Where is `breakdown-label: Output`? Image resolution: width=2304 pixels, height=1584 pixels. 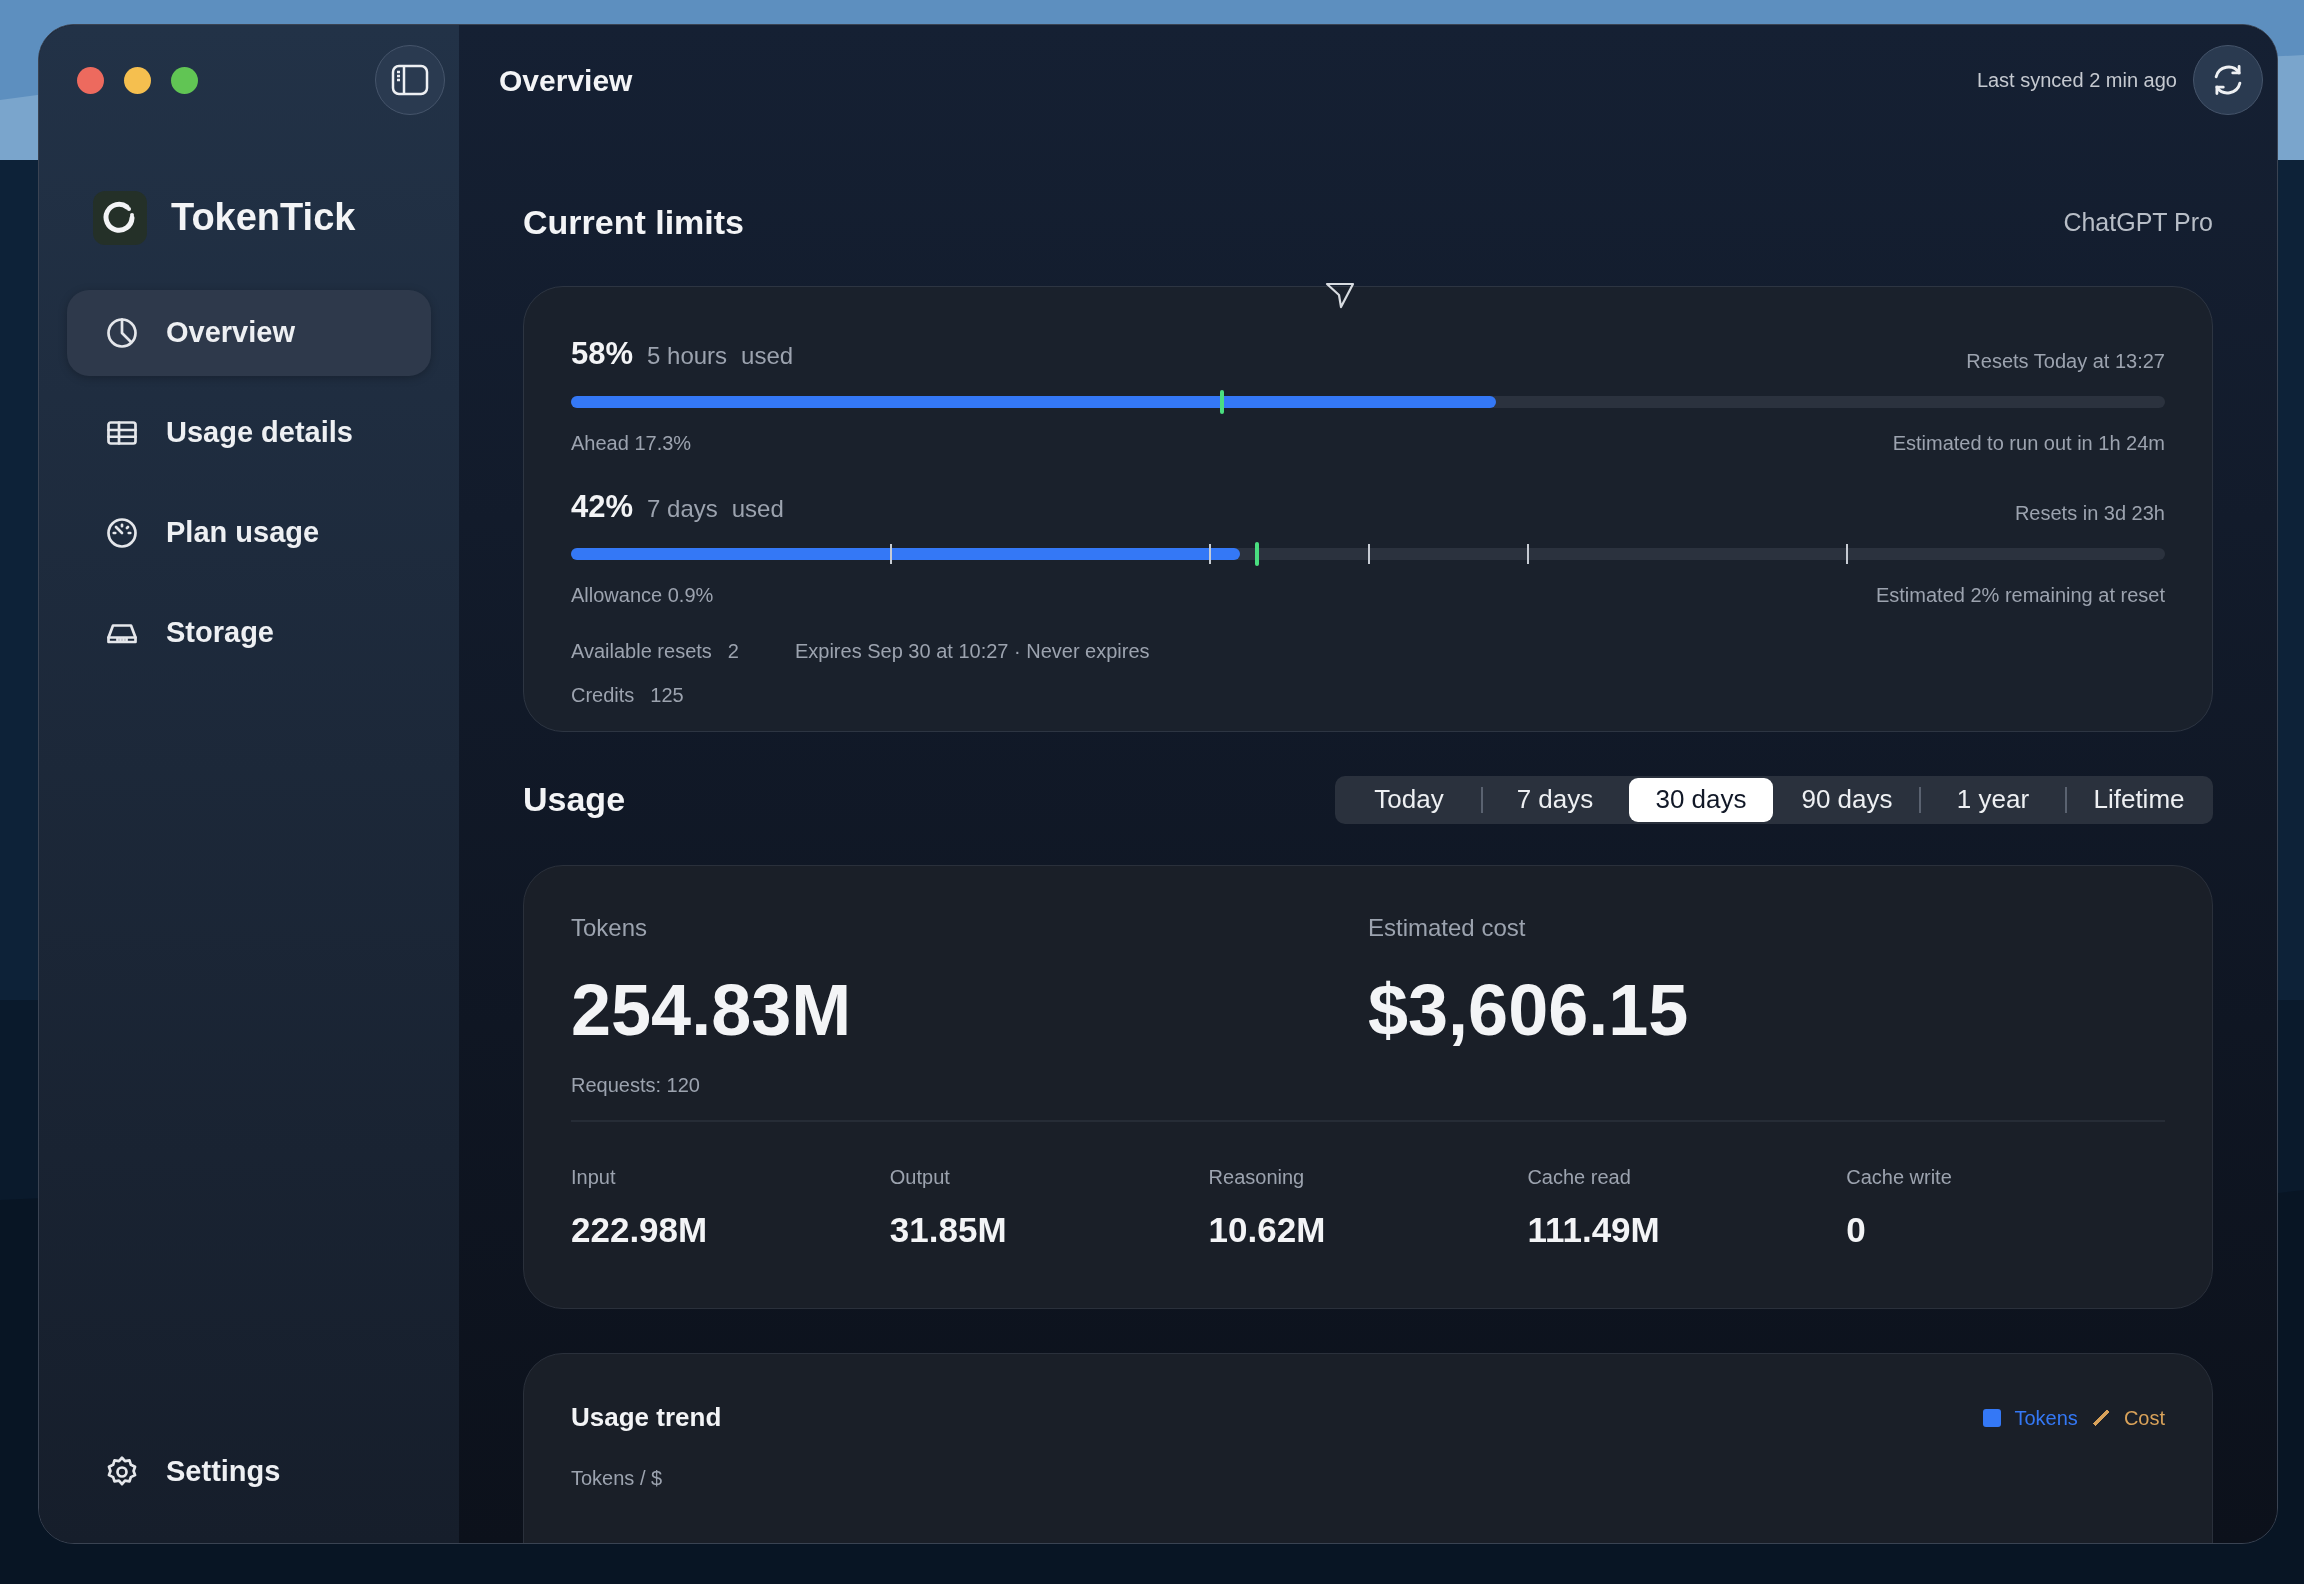 breakdown-label: Output is located at coordinates (920, 1177).